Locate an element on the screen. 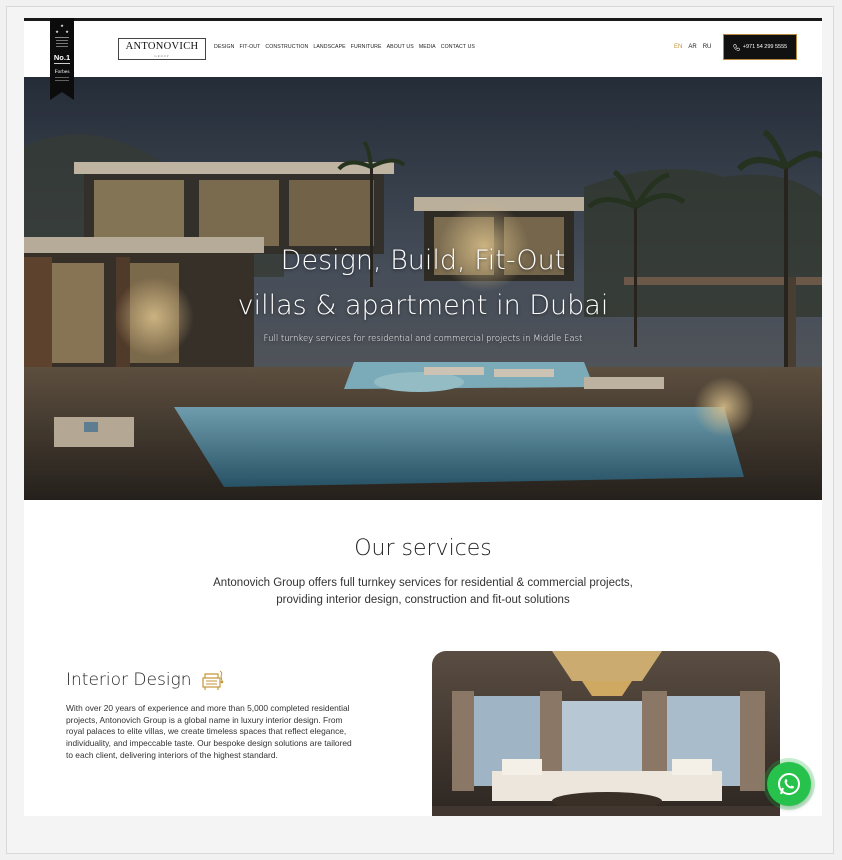  nav-fit-out: FIT-OUT is located at coordinates (250, 47).